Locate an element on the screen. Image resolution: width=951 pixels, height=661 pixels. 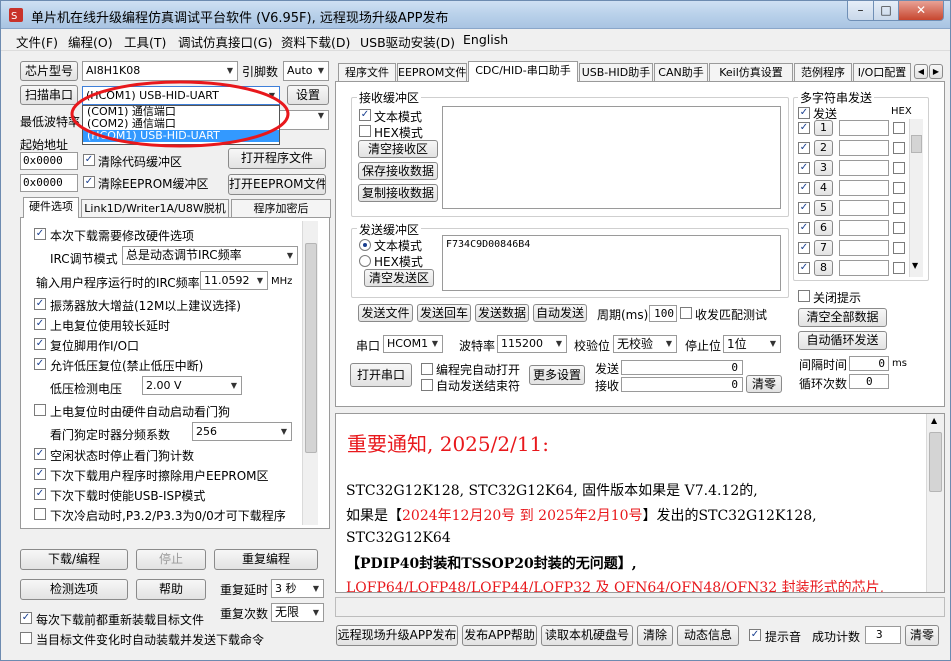
auto-open-checkbox is located at coordinates (427, 369).